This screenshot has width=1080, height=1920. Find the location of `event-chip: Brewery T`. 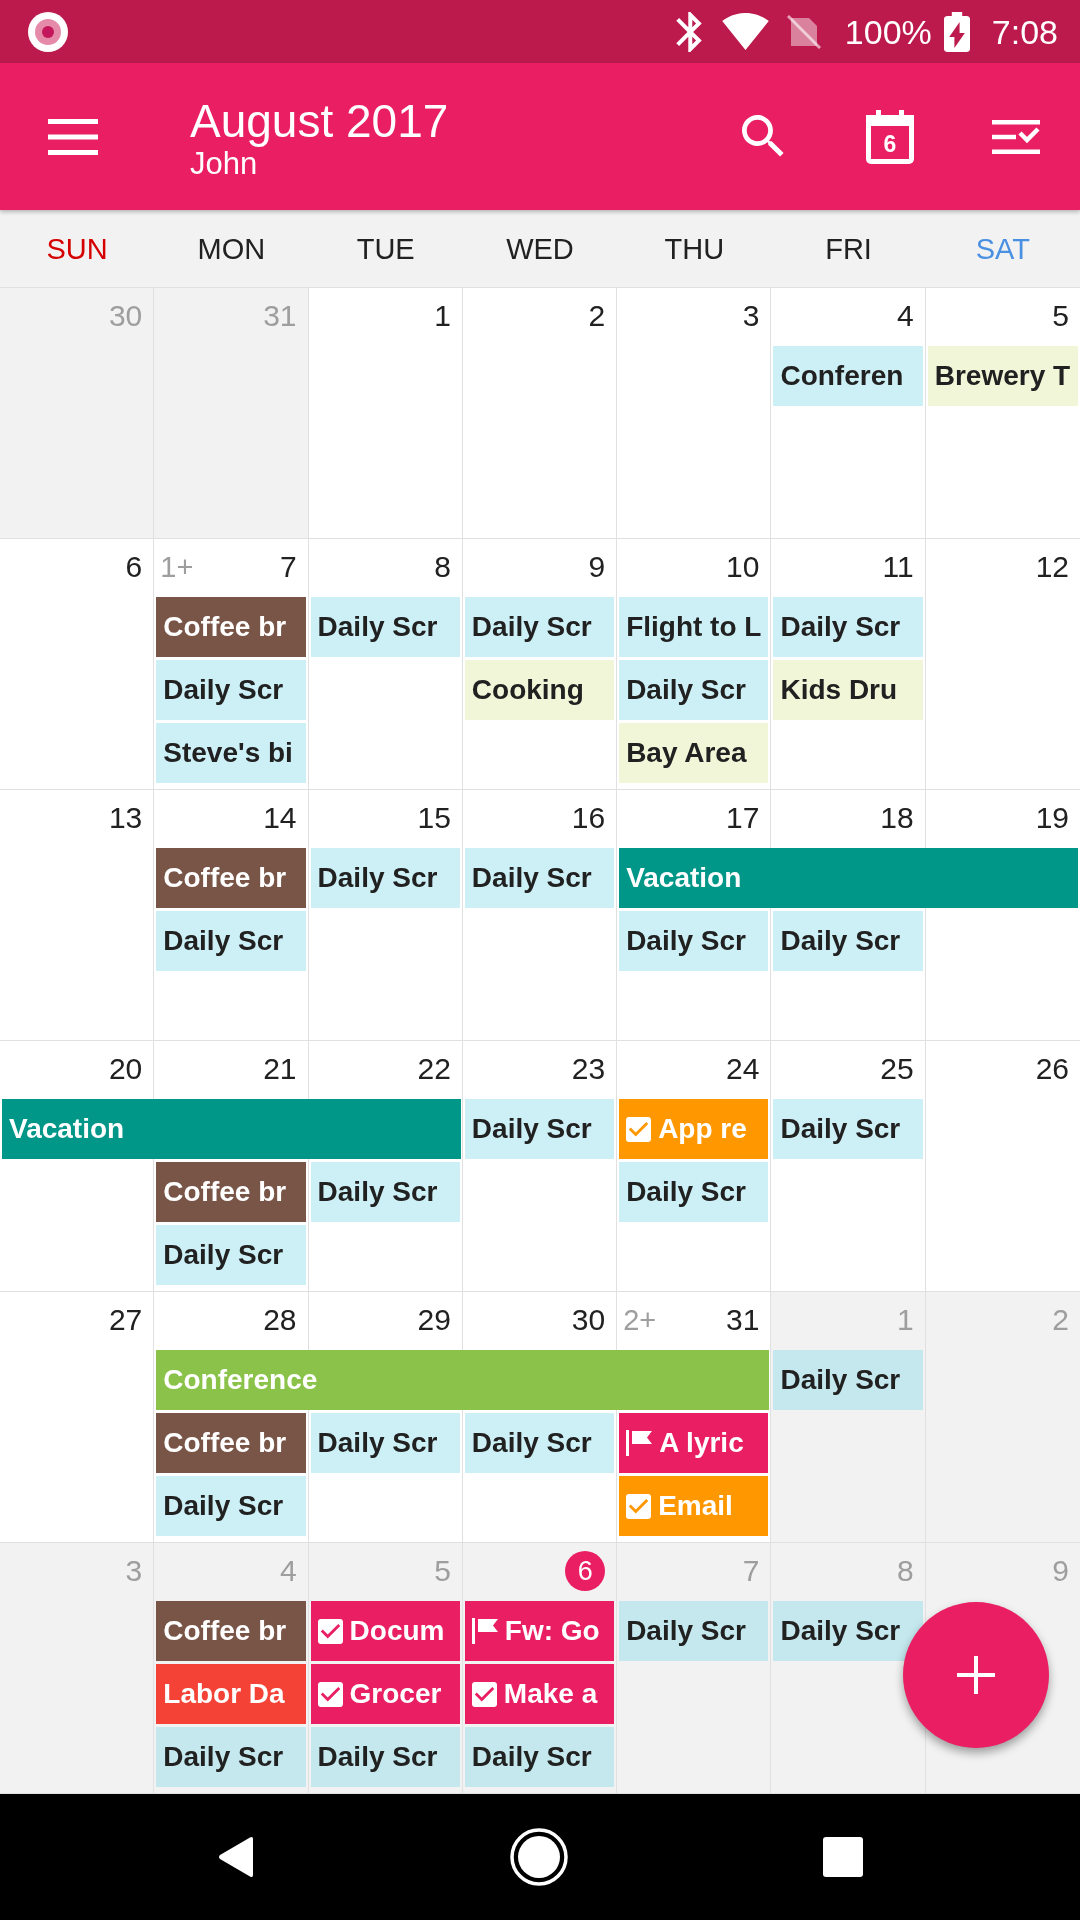

event-chip: Brewery T is located at coordinates (1002, 376).